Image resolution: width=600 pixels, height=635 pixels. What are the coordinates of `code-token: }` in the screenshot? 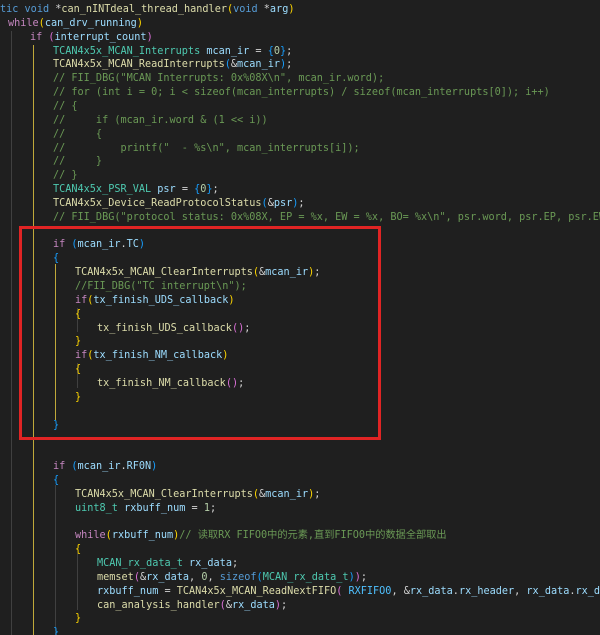 It's located at (78, 619).